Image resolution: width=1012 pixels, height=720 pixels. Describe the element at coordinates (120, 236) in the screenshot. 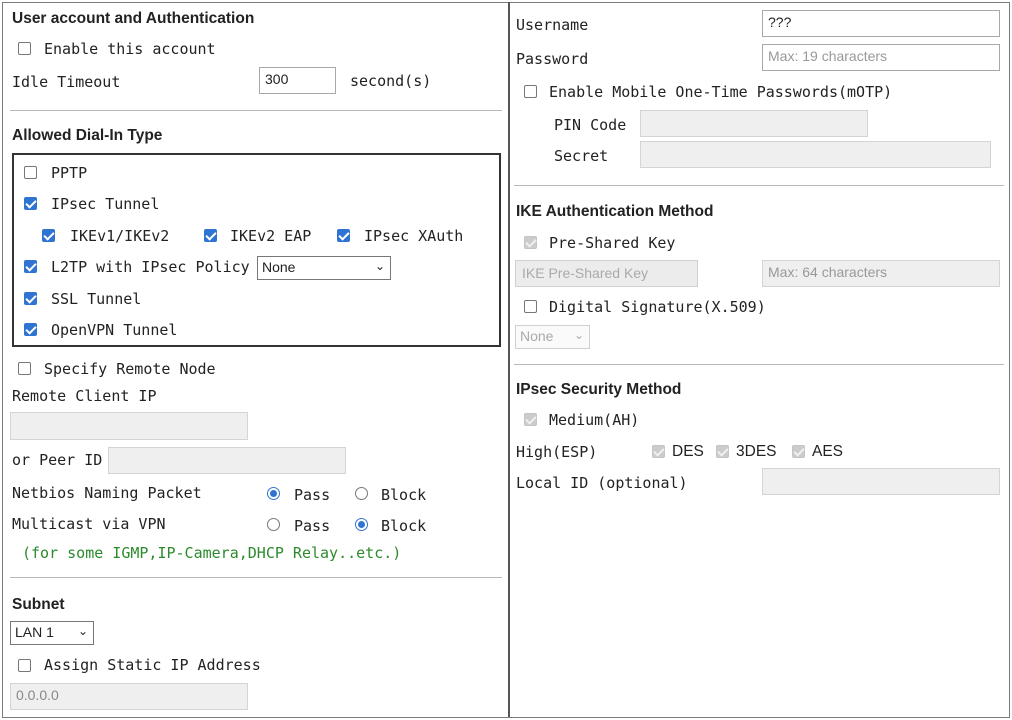

I see `ikev1-ikev2-label: IKEv1/IKEv2` at that location.